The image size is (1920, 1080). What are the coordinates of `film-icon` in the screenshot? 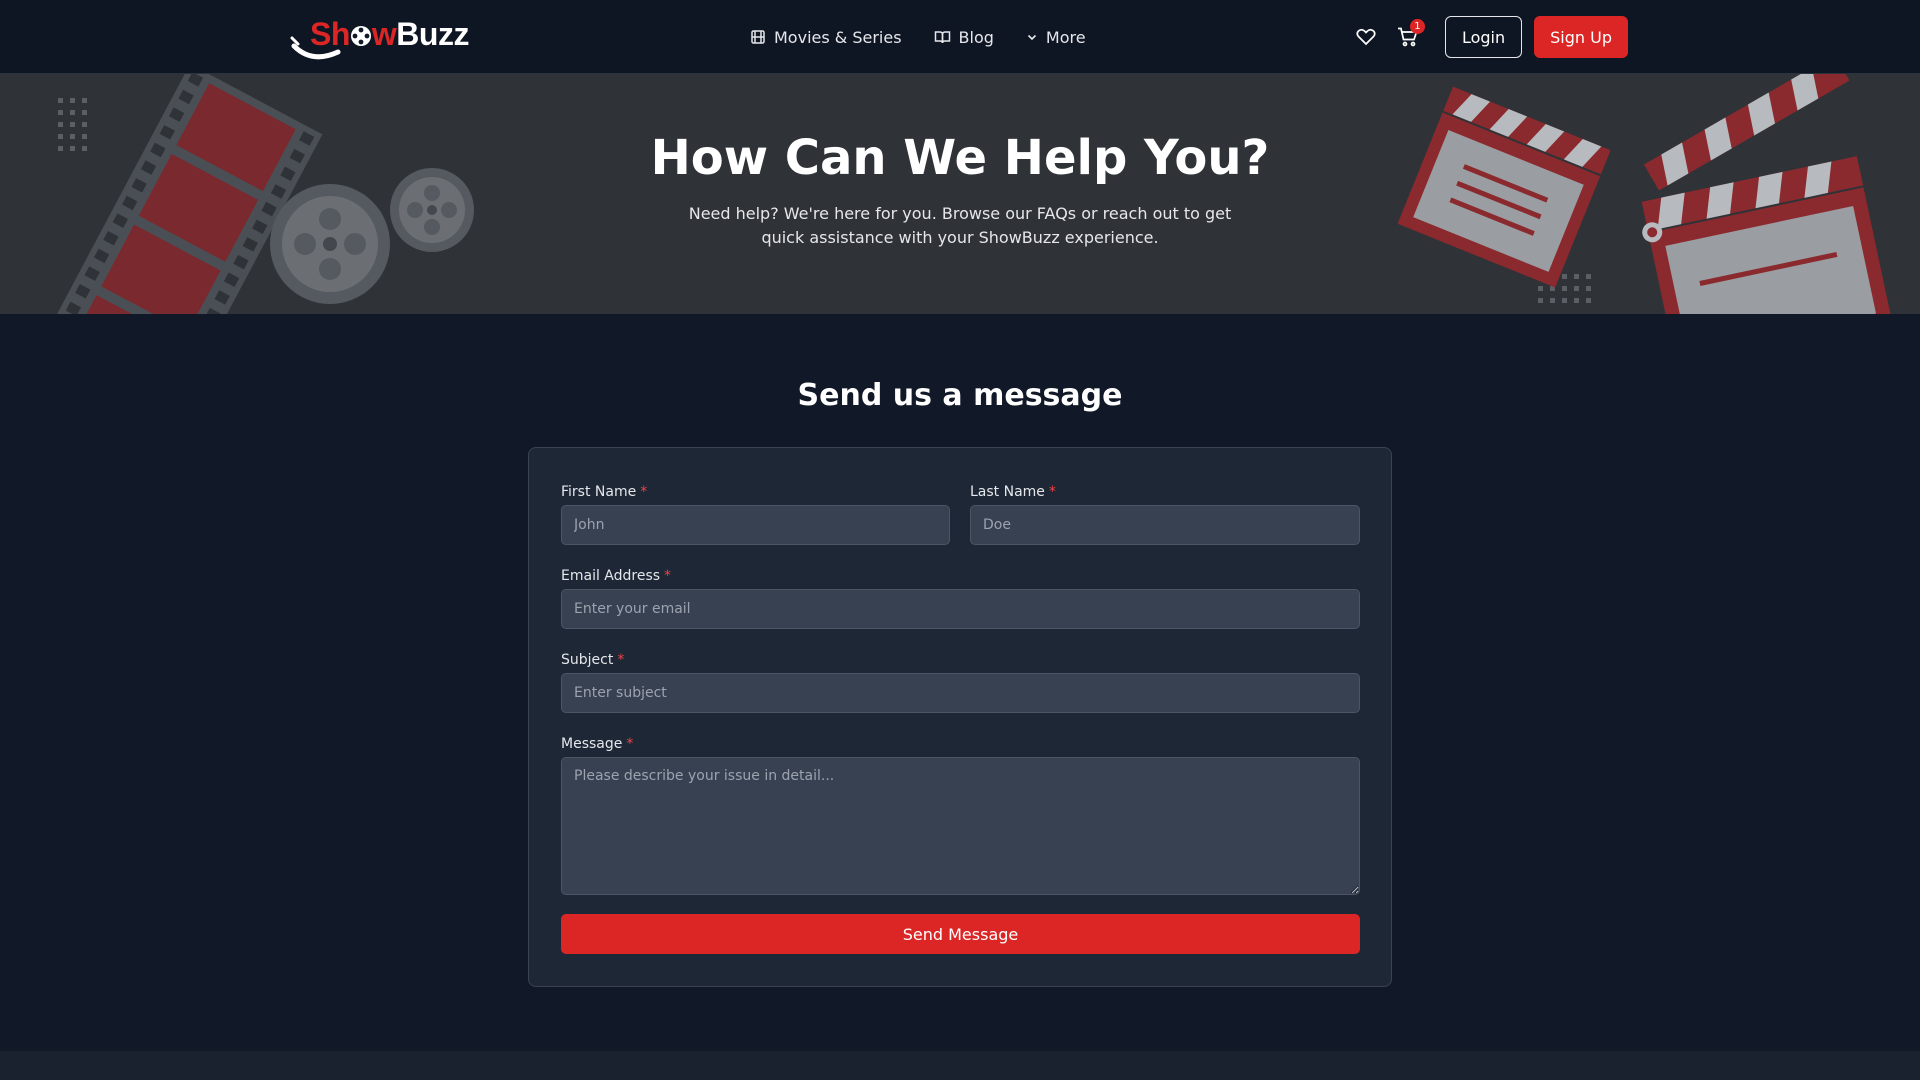 It's located at (758, 37).